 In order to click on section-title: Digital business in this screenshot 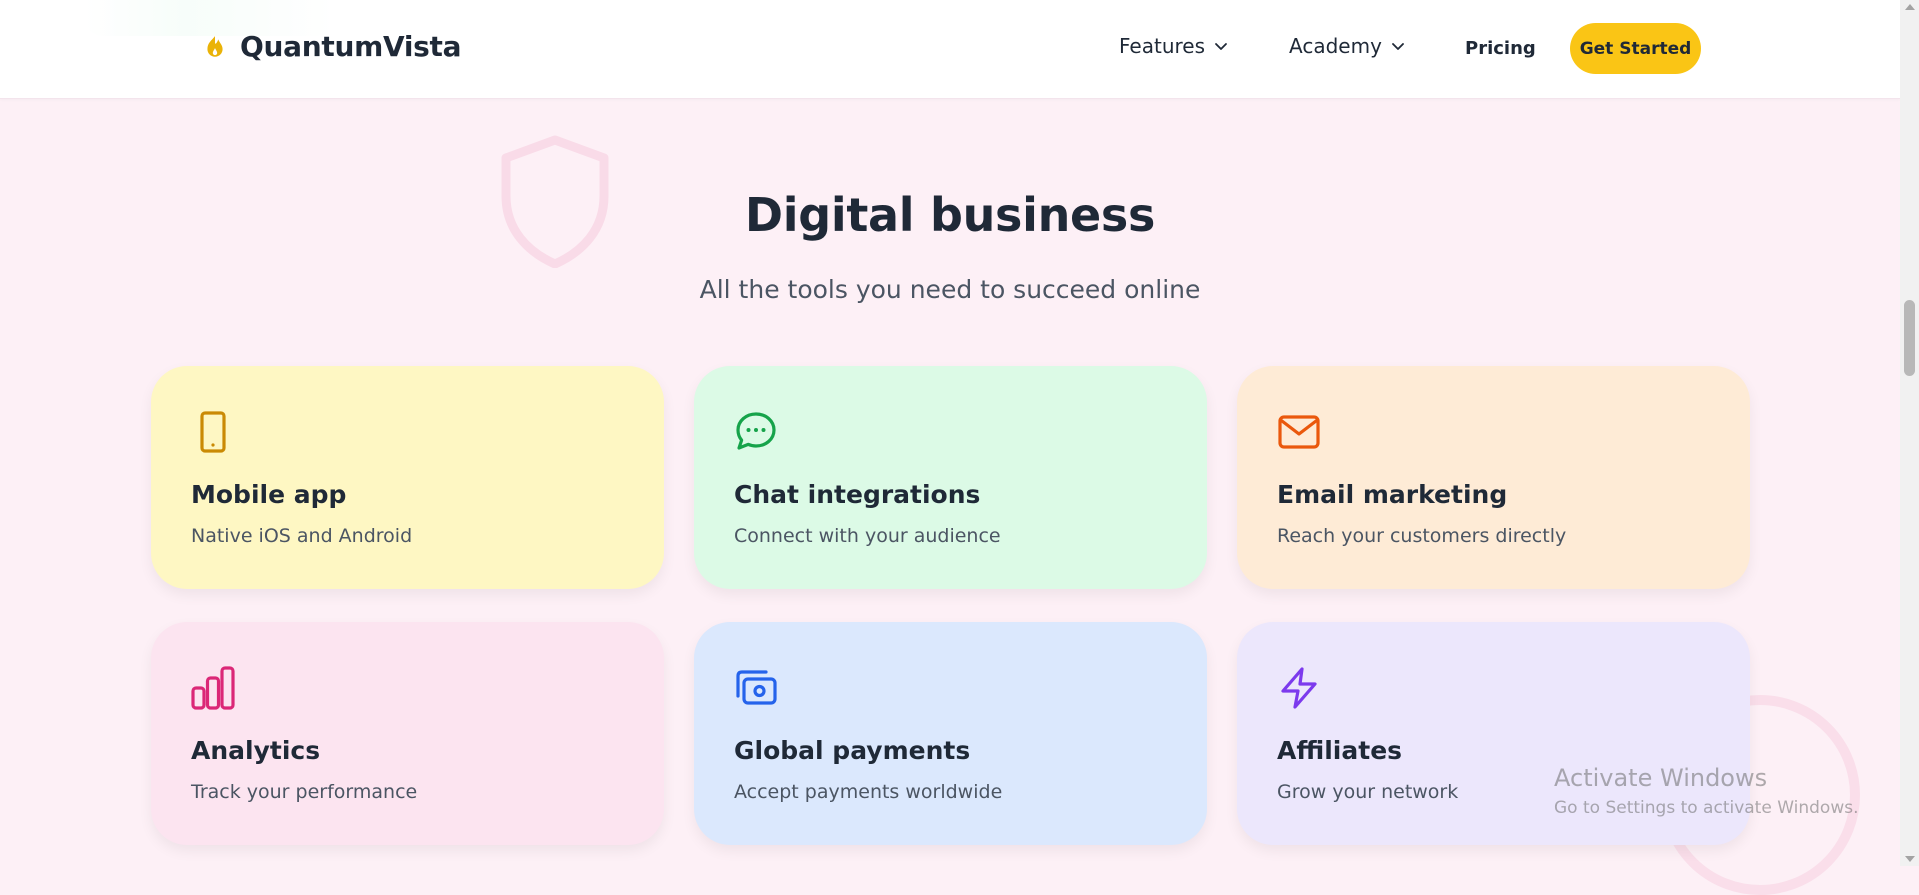, I will do `click(950, 215)`.